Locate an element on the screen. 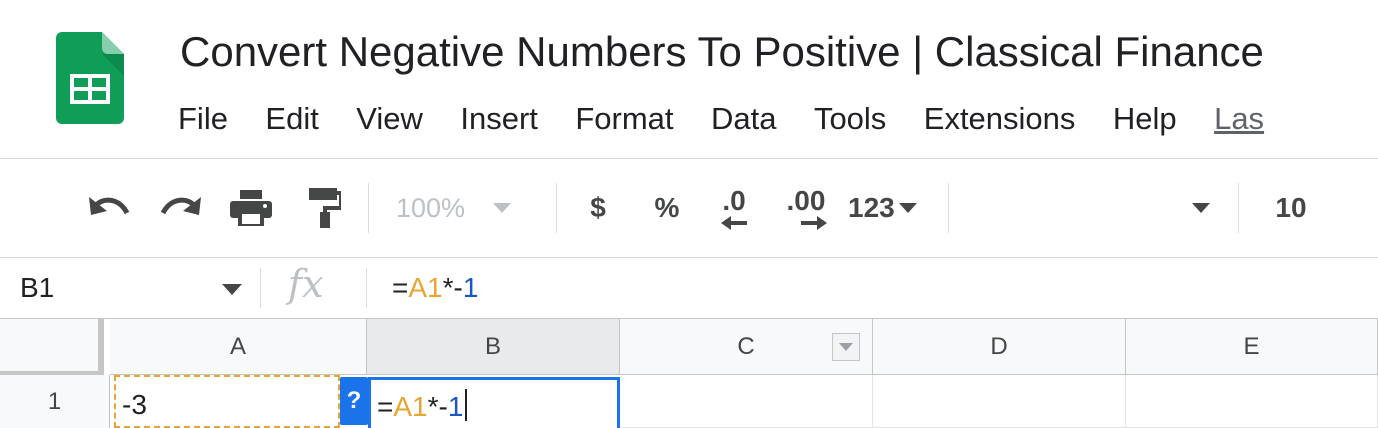  formula-bar: B1 fx =A1*-1 is located at coordinates (689, 288).